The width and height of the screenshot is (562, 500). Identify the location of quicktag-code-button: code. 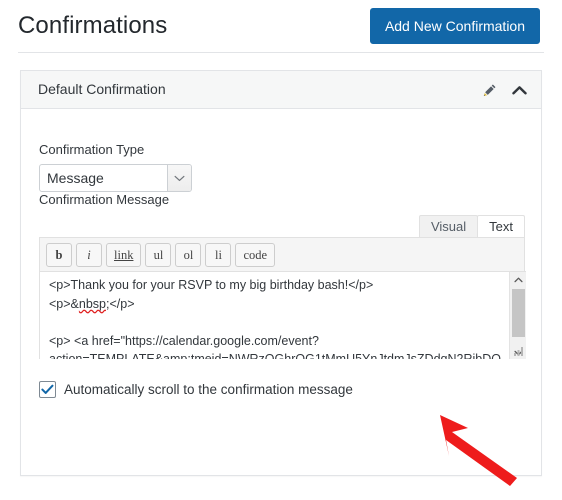
(255, 255).